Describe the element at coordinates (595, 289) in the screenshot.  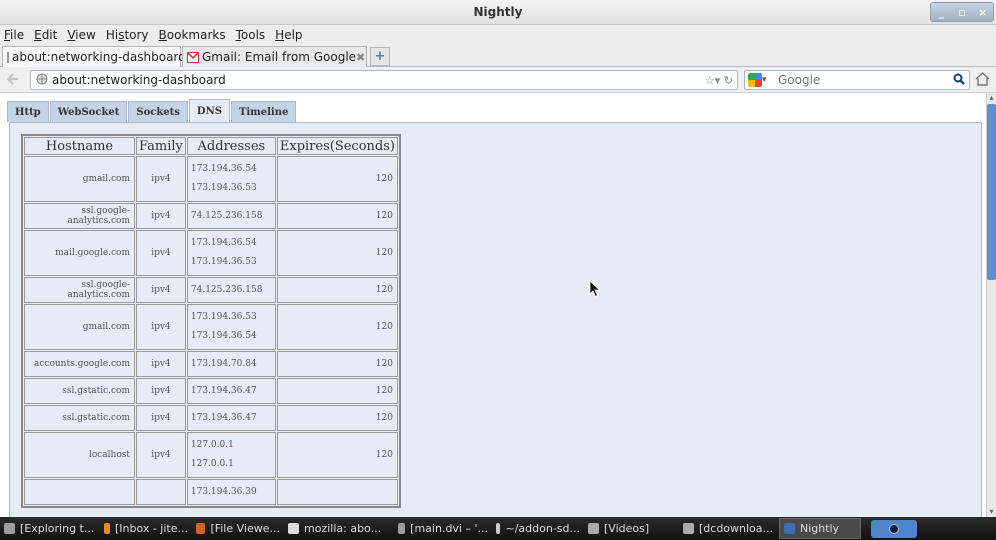
I see `mouse-cursor-icon` at that location.